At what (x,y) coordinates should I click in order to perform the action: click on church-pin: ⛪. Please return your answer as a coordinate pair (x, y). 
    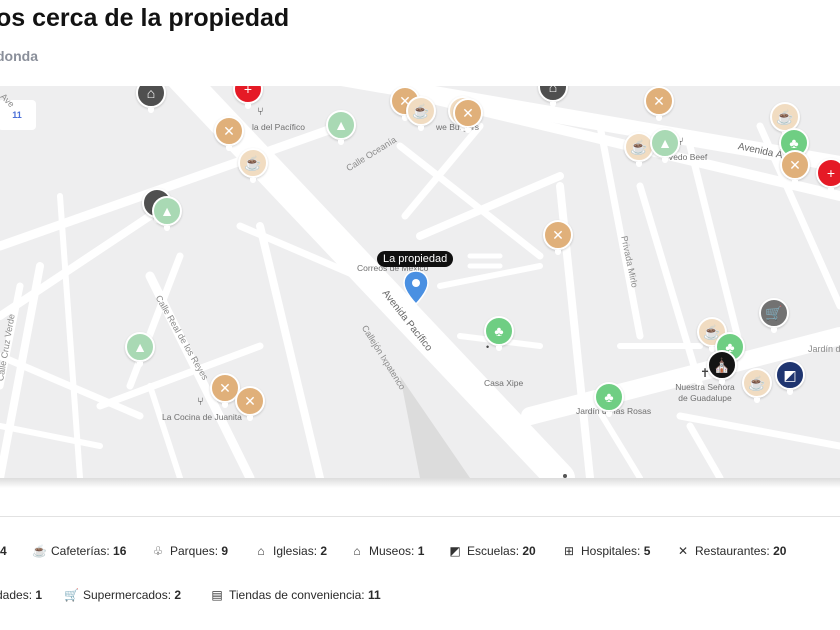
    Looking at the image, I should click on (722, 368).